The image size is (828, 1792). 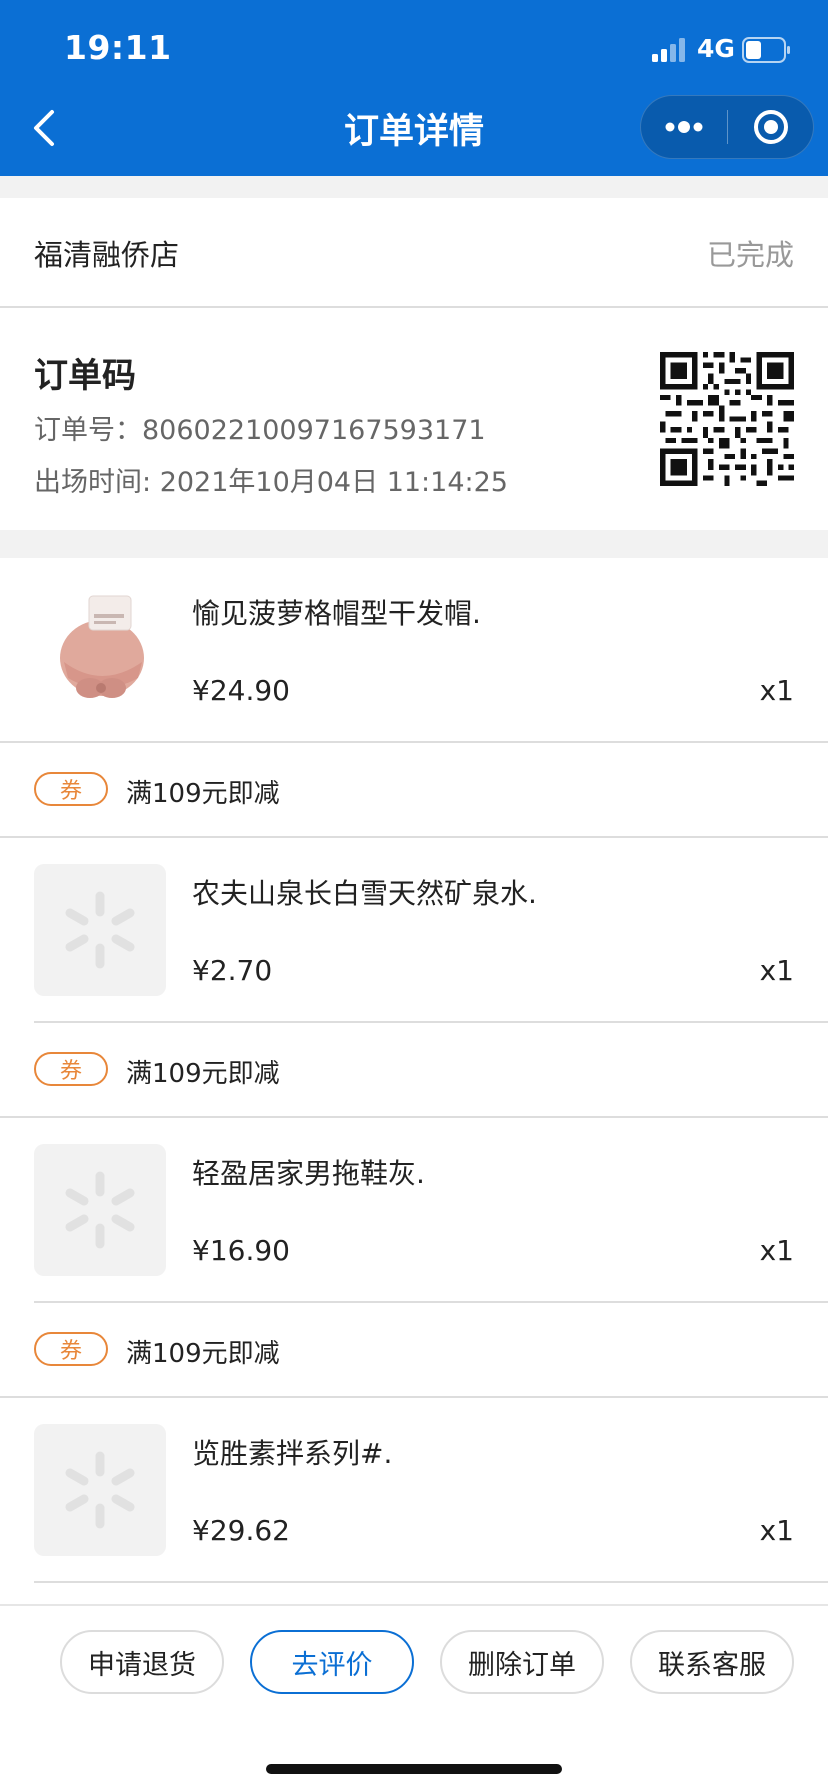 I want to click on pink-hair-cap-image, so click(x=100, y=656).